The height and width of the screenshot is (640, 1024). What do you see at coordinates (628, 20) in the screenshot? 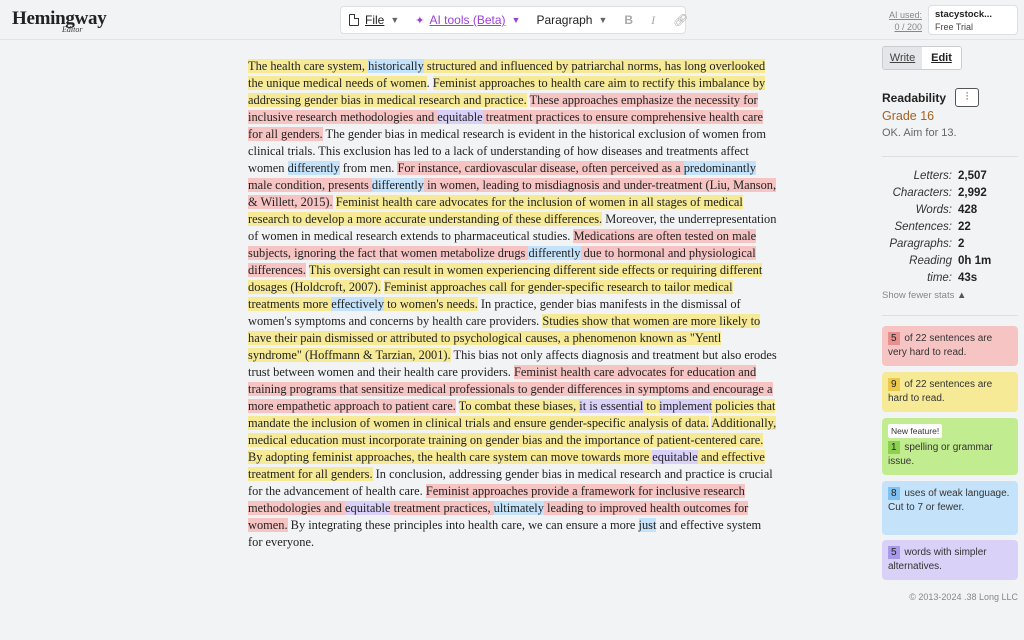
I see `bold-icon: B` at bounding box center [628, 20].